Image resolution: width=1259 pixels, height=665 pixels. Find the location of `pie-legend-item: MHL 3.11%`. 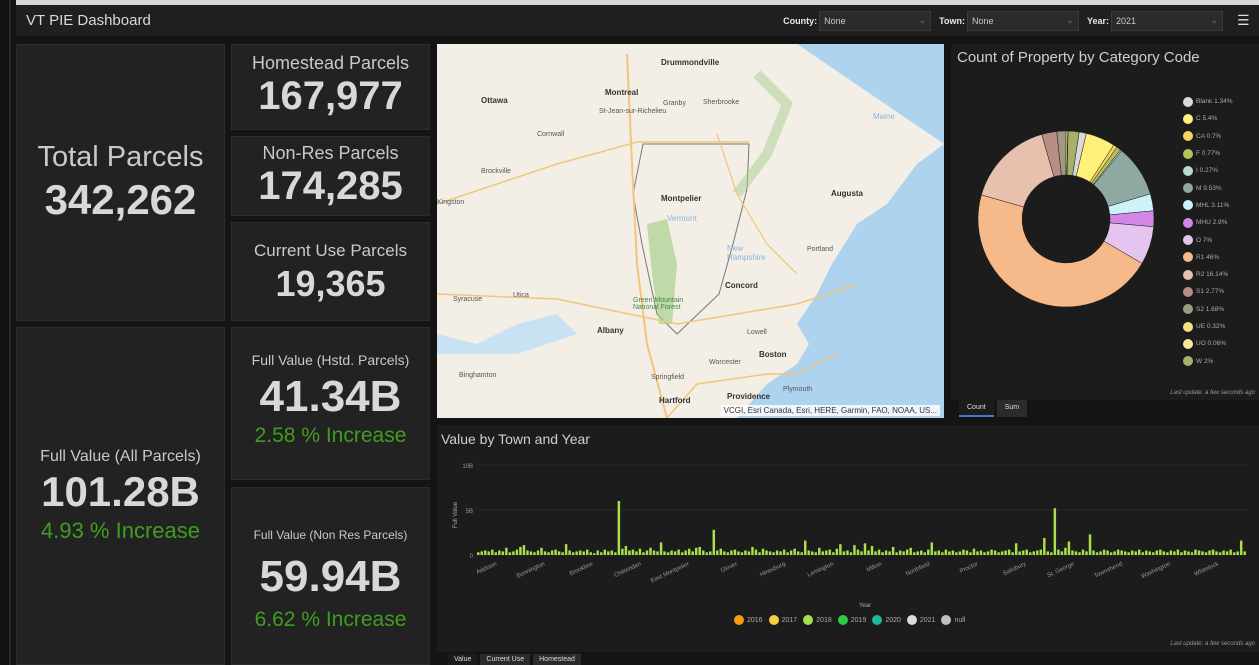

pie-legend-item: MHL 3.11% is located at coordinates (1208, 205).